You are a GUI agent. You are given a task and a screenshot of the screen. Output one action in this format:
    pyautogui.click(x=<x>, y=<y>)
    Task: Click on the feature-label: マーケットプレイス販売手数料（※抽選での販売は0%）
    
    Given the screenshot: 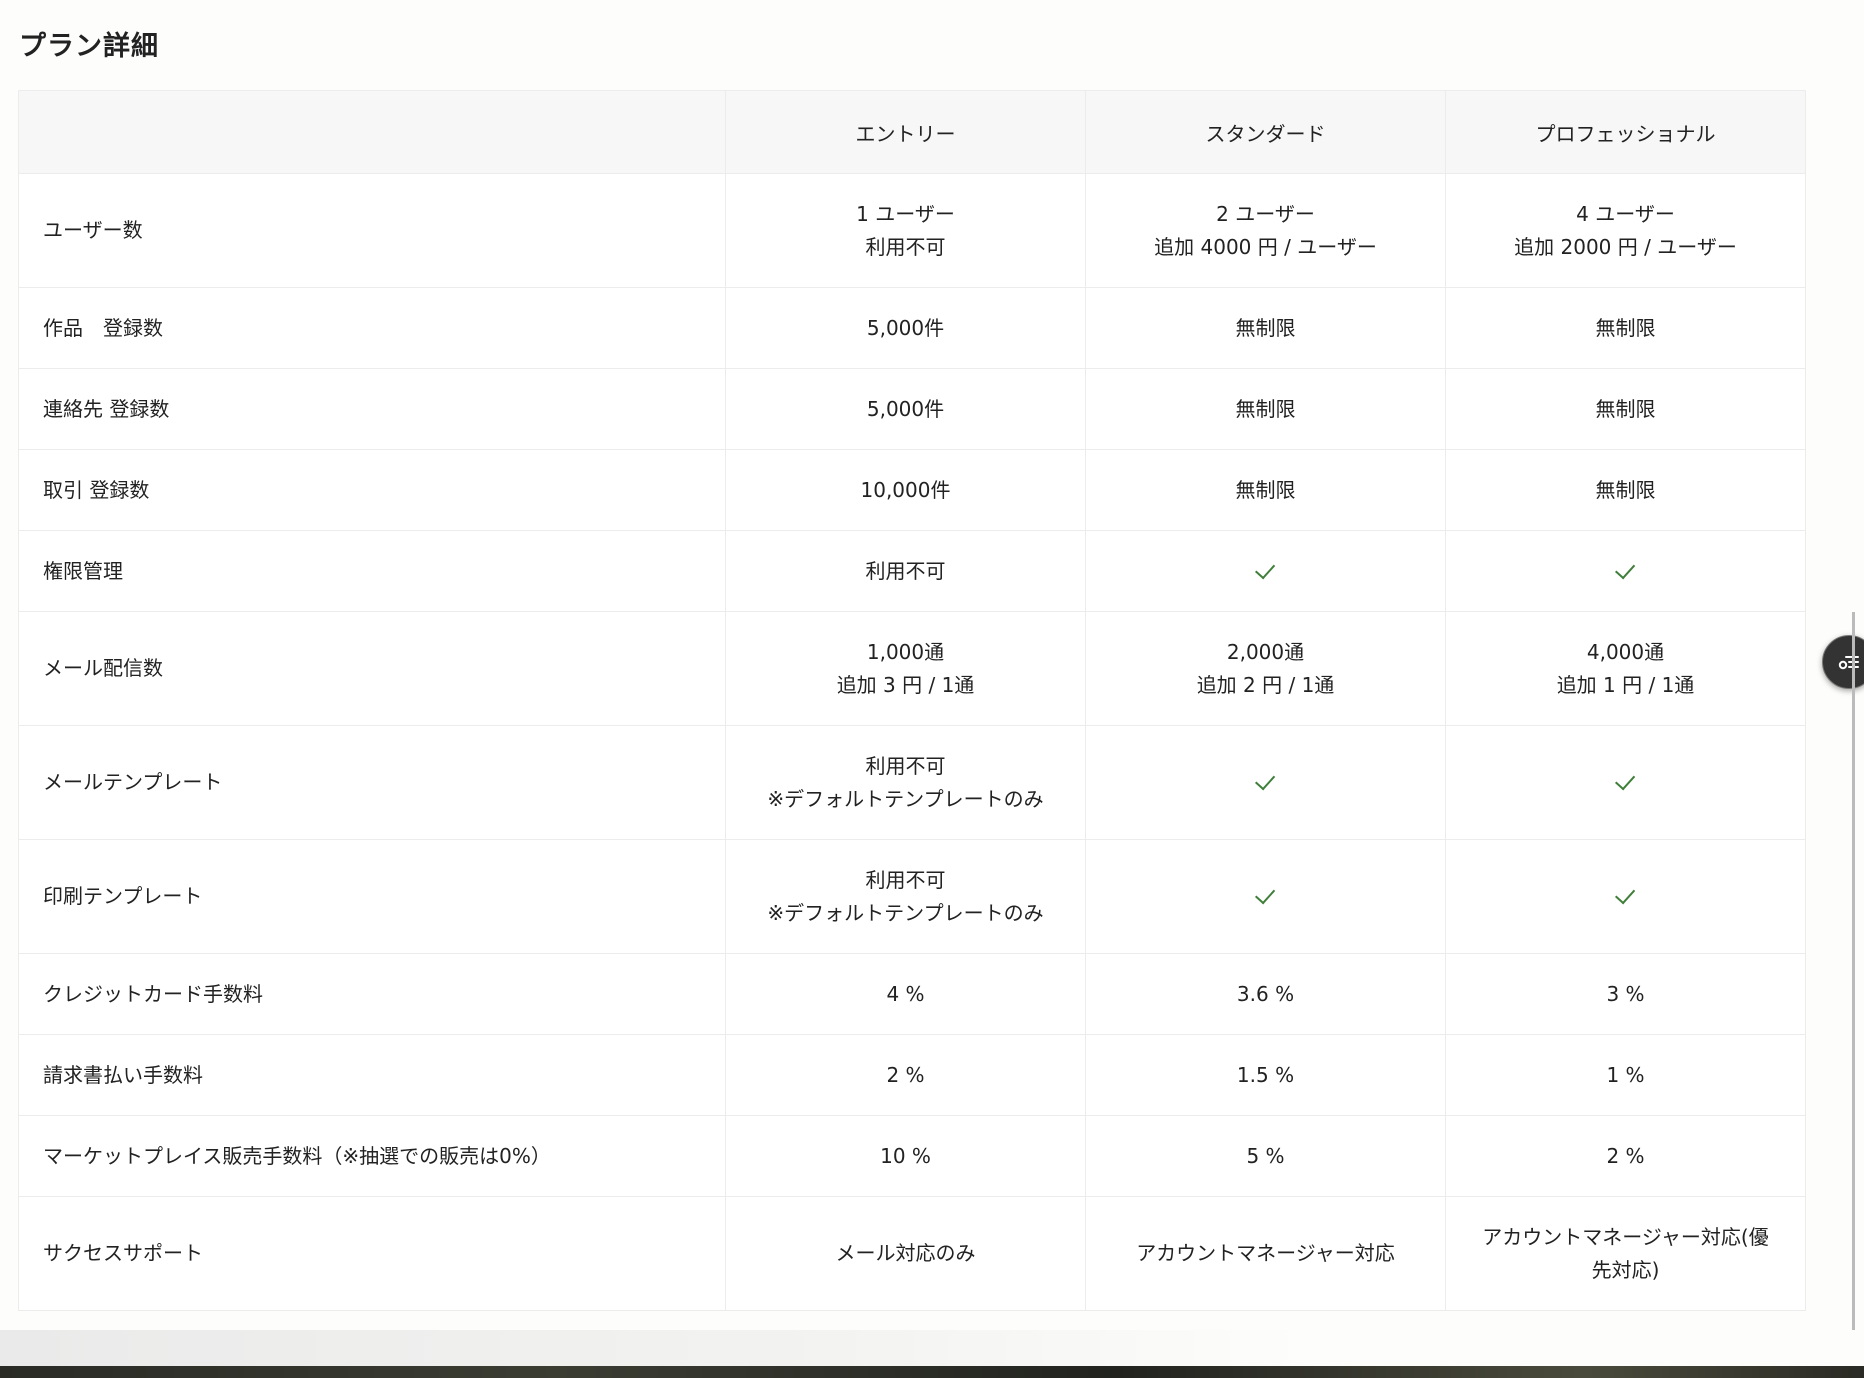 What is the action you would take?
    pyautogui.click(x=372, y=1156)
    